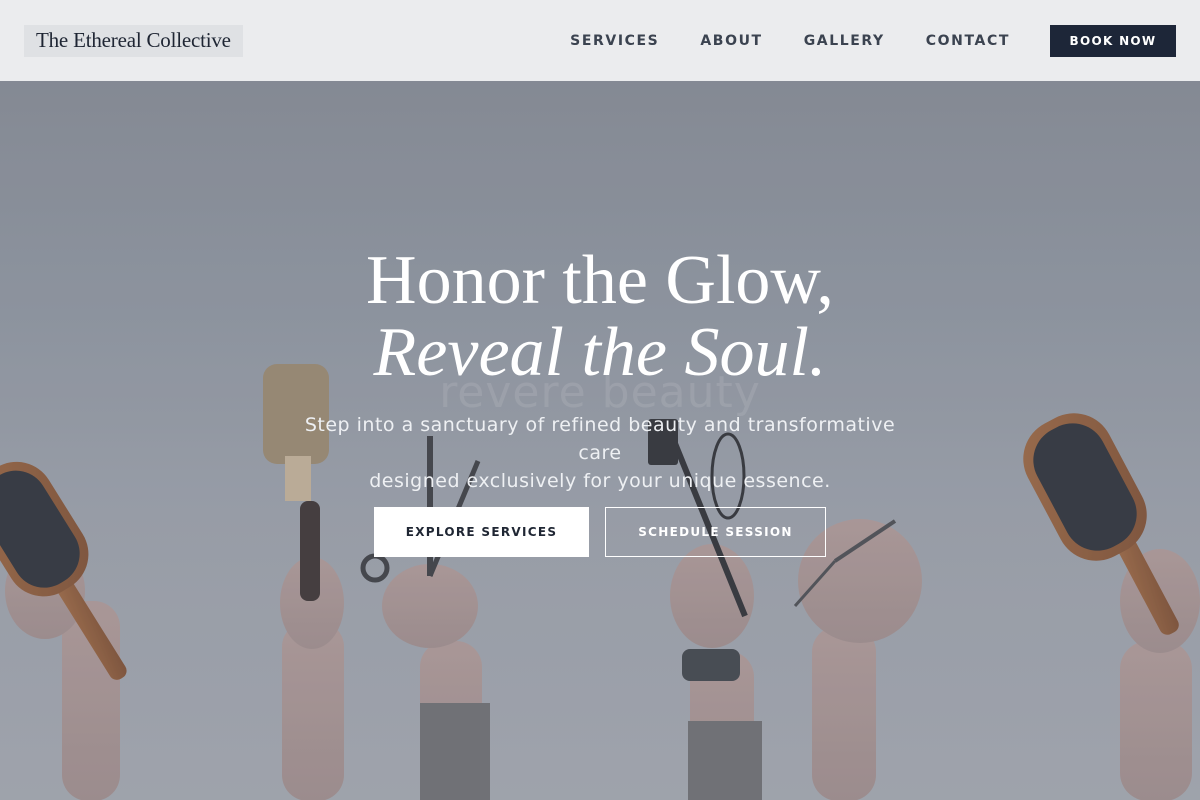  What do you see at coordinates (715, 532) in the screenshot?
I see `schedule-session-button: SCHEDULE SESSION` at bounding box center [715, 532].